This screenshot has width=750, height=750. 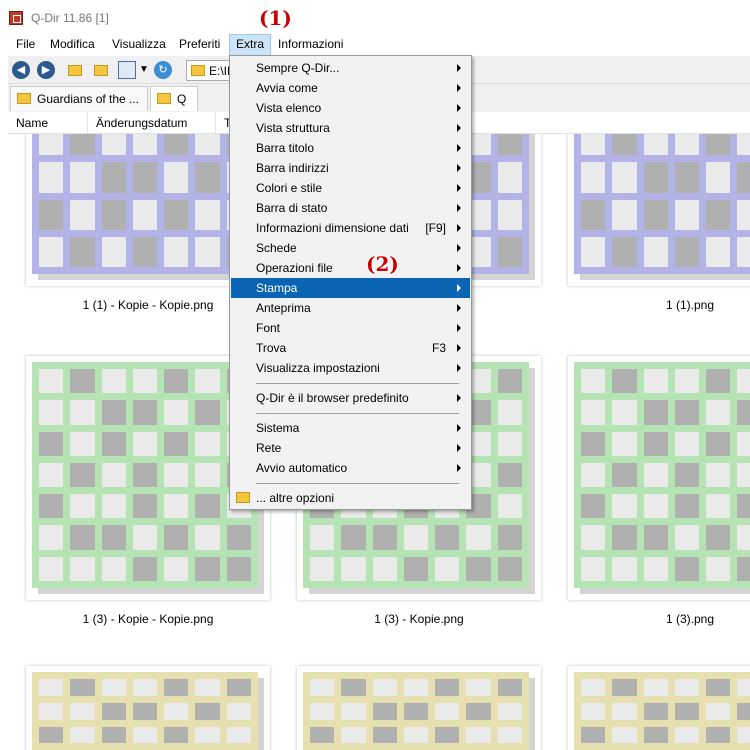 I want to click on menu-item-barra-indirizzi: Barra indirizzi, so click(x=350, y=168).